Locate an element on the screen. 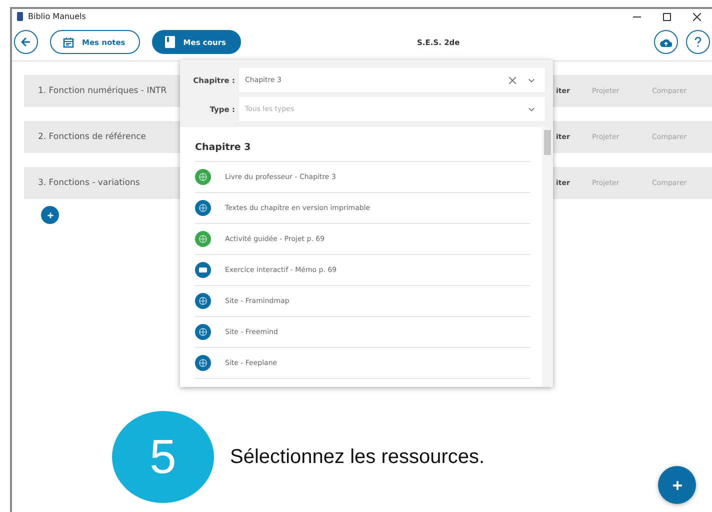 This screenshot has width=712, height=512. clear-icon is located at coordinates (512, 80).